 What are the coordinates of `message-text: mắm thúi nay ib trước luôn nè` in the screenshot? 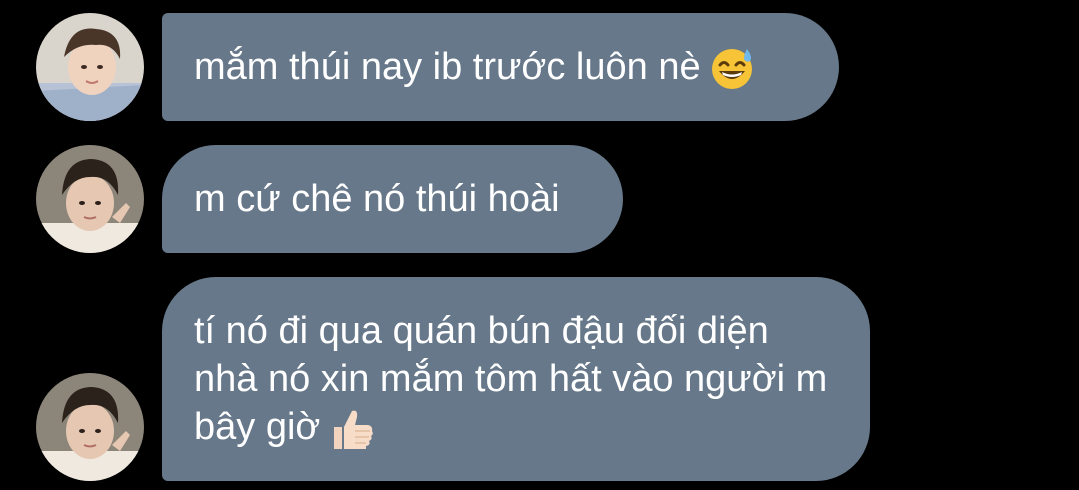 It's located at (474, 67).